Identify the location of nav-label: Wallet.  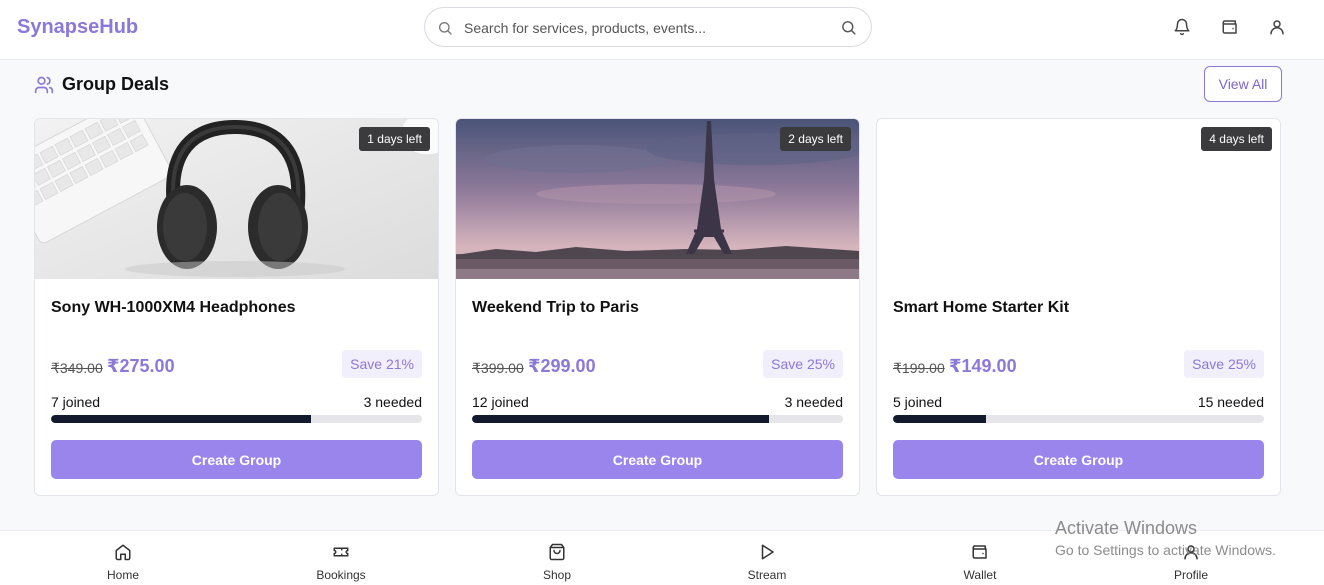
(980, 575).